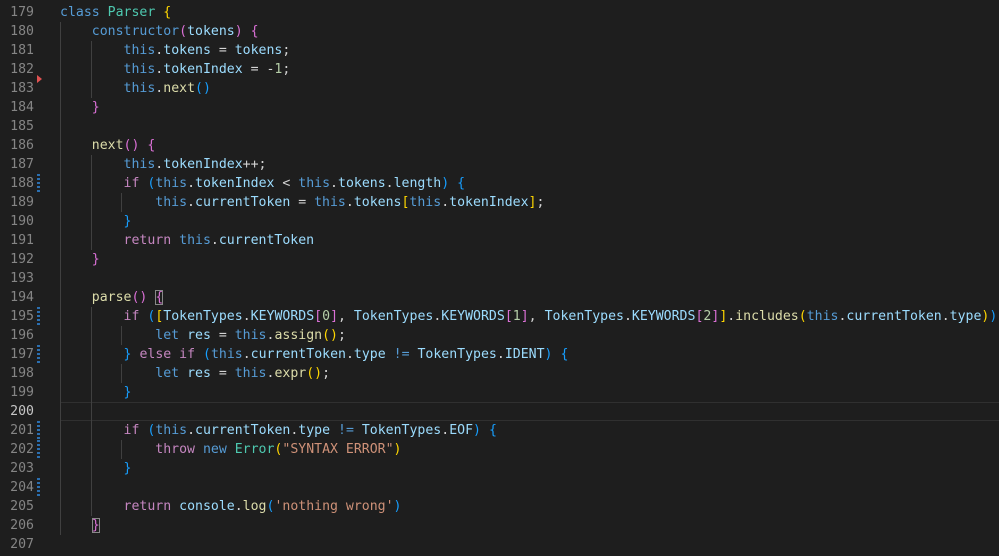  Describe the element at coordinates (151, 145) in the screenshot. I see `code-token: {` at that location.